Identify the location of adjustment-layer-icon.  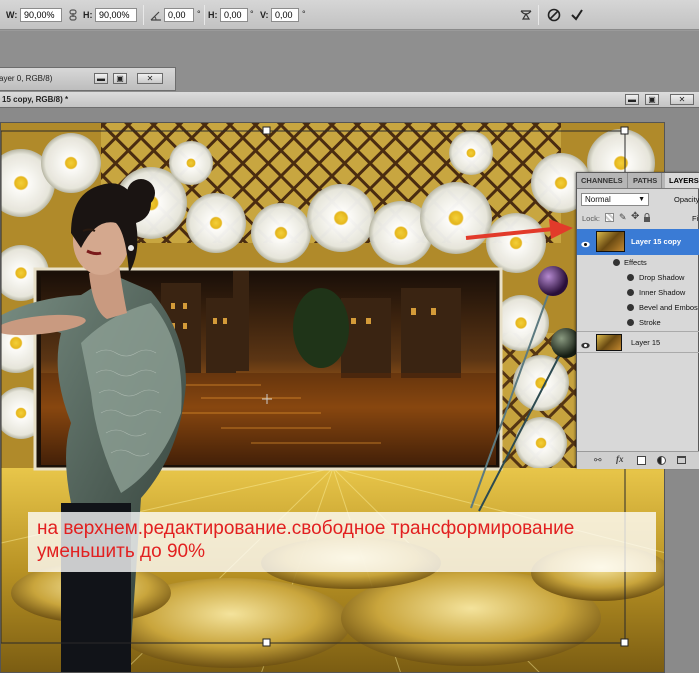
(661, 460).